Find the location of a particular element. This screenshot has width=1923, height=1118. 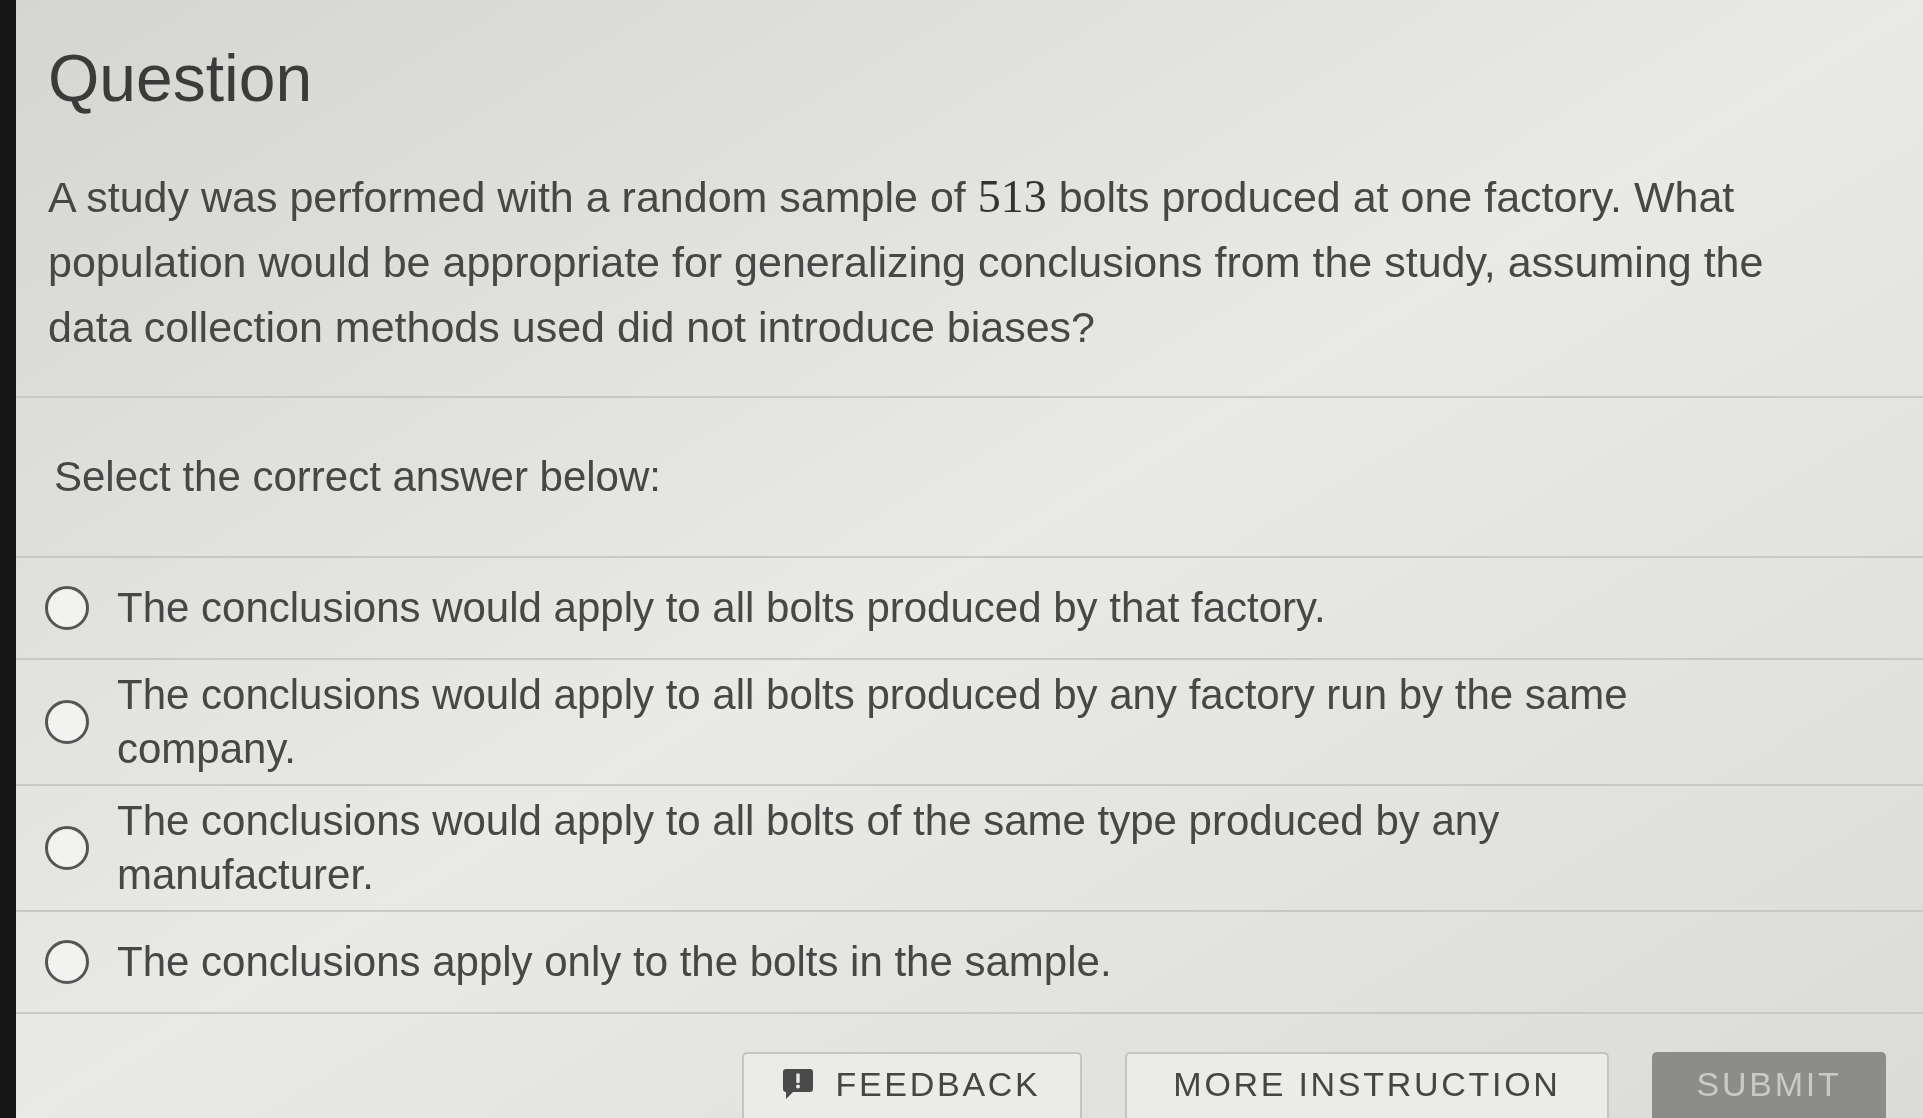

question-title: Question is located at coordinates (180, 78).